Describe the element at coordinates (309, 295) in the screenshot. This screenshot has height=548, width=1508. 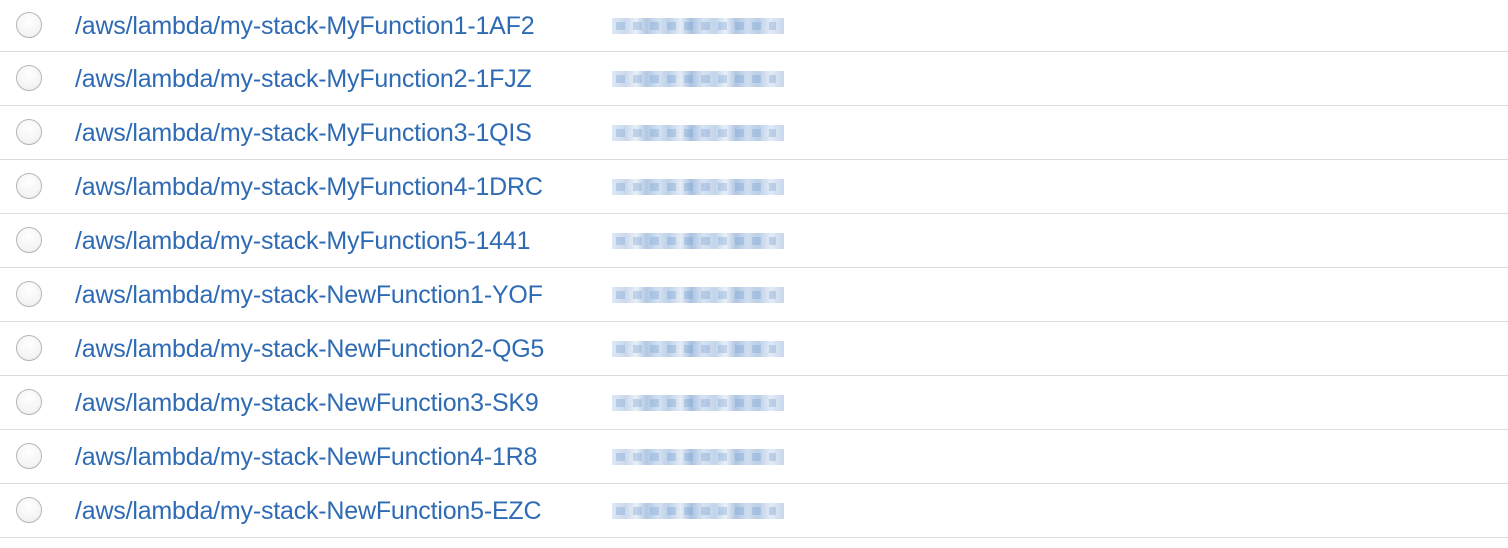
I see `log-group-link: /aws/lambda/my-stack-NewFunction1-YOF` at that location.